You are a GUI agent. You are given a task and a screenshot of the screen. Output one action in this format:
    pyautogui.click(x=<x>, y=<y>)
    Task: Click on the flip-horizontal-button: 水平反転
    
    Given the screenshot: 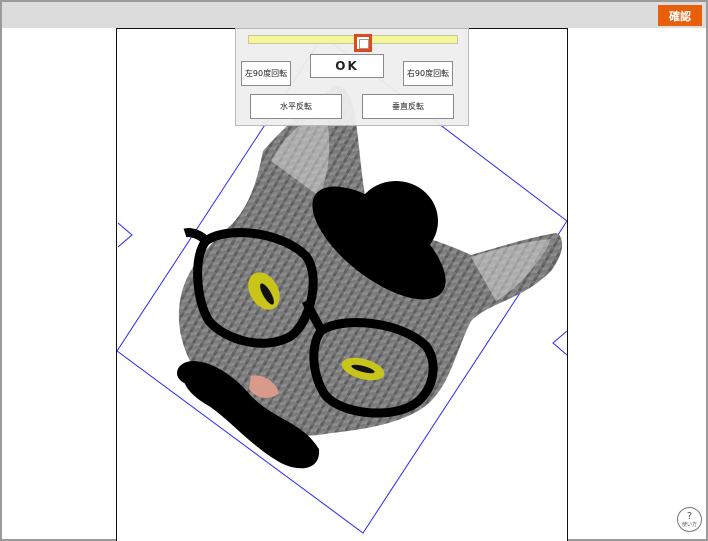 What is the action you would take?
    pyautogui.click(x=296, y=106)
    